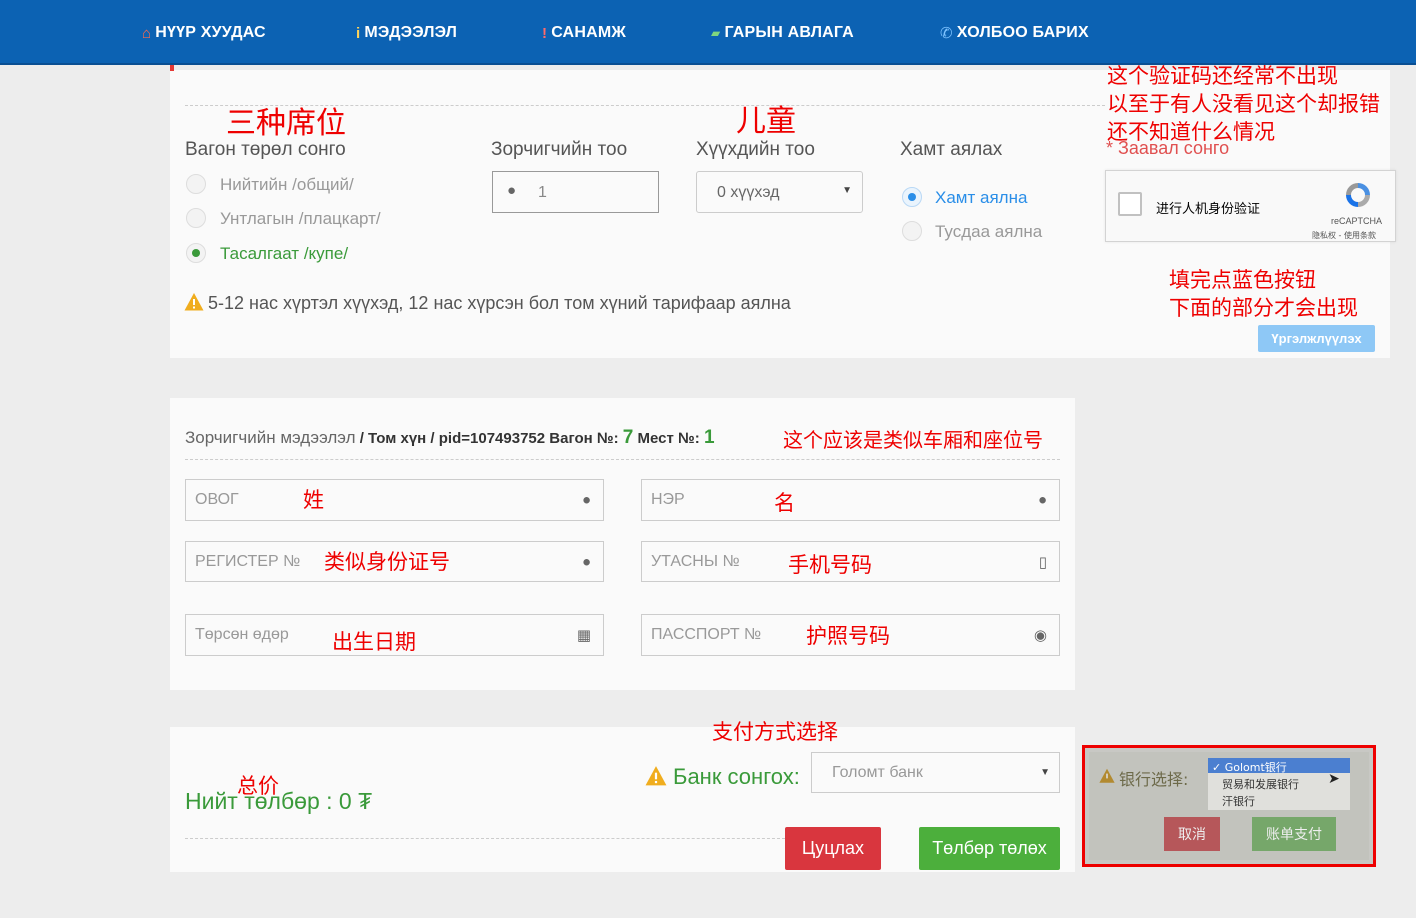 The width and height of the screenshot is (1416, 918). I want to click on surname-placeholder: ОВОГ, so click(217, 499).